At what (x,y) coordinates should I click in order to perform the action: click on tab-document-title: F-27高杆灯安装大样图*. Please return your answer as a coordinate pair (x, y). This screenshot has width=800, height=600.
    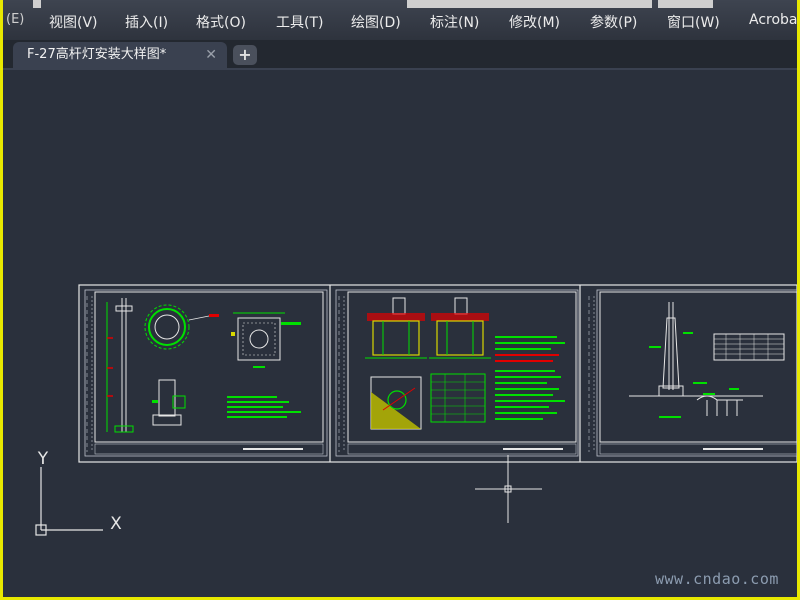
    Looking at the image, I should click on (97, 54).